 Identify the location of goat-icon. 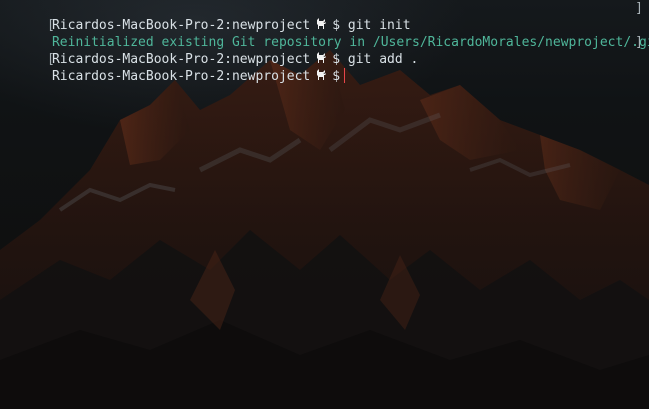
(322, 74).